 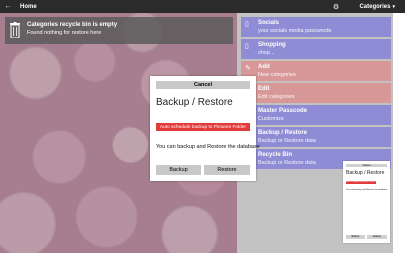 What do you see at coordinates (271, 119) in the screenshot?
I see `tile-subtitle: Customize` at bounding box center [271, 119].